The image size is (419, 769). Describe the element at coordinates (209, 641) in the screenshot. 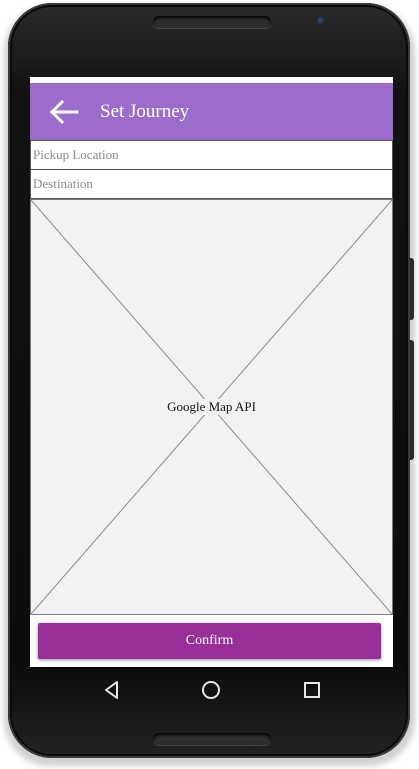

I see `confirm-button: Confirm` at that location.